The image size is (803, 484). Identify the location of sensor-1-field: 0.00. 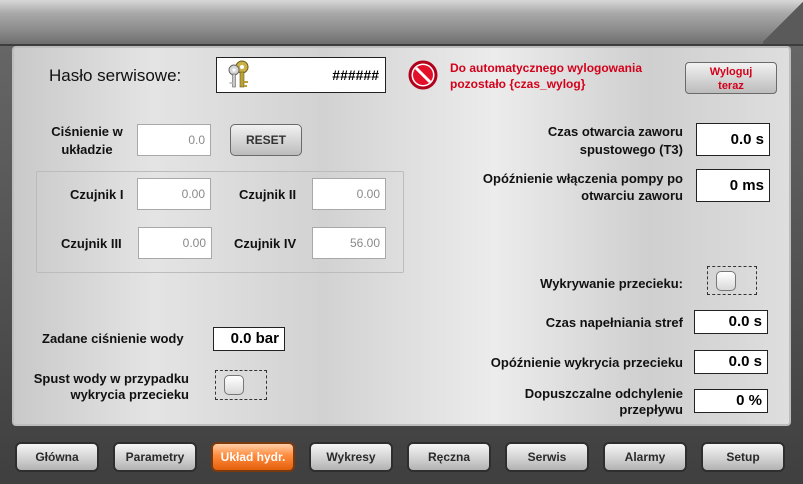
(174, 194).